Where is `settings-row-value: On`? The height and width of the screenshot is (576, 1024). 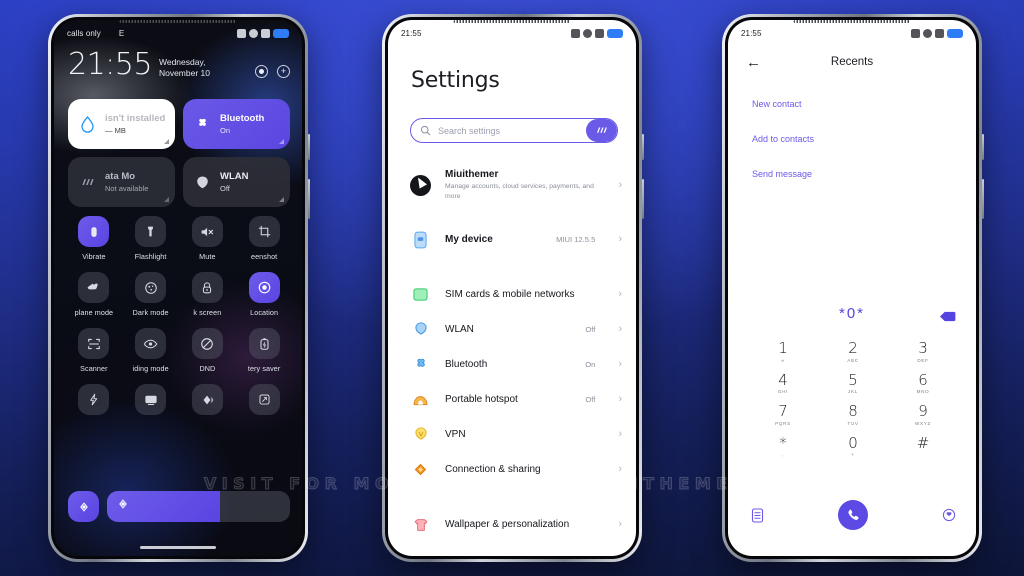
settings-row-value: On is located at coordinates (590, 364).